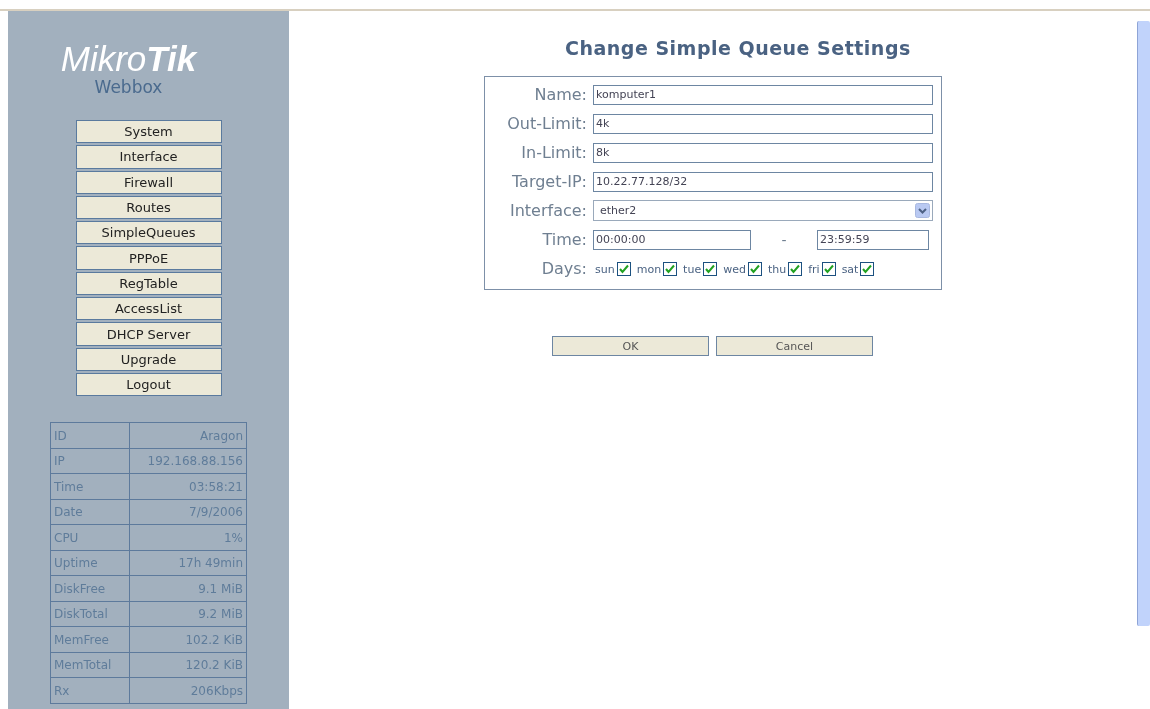 The image size is (1150, 709). I want to click on table-cell: 7/9/2006, so click(188, 512).